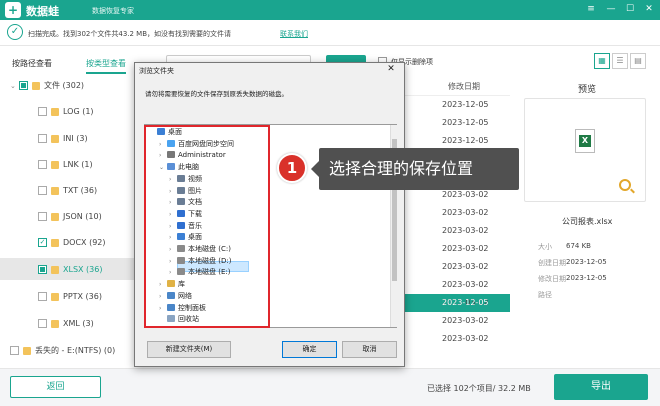 The image size is (660, 406). I want to click on tree-item-txt: TXT (36), so click(67, 193).